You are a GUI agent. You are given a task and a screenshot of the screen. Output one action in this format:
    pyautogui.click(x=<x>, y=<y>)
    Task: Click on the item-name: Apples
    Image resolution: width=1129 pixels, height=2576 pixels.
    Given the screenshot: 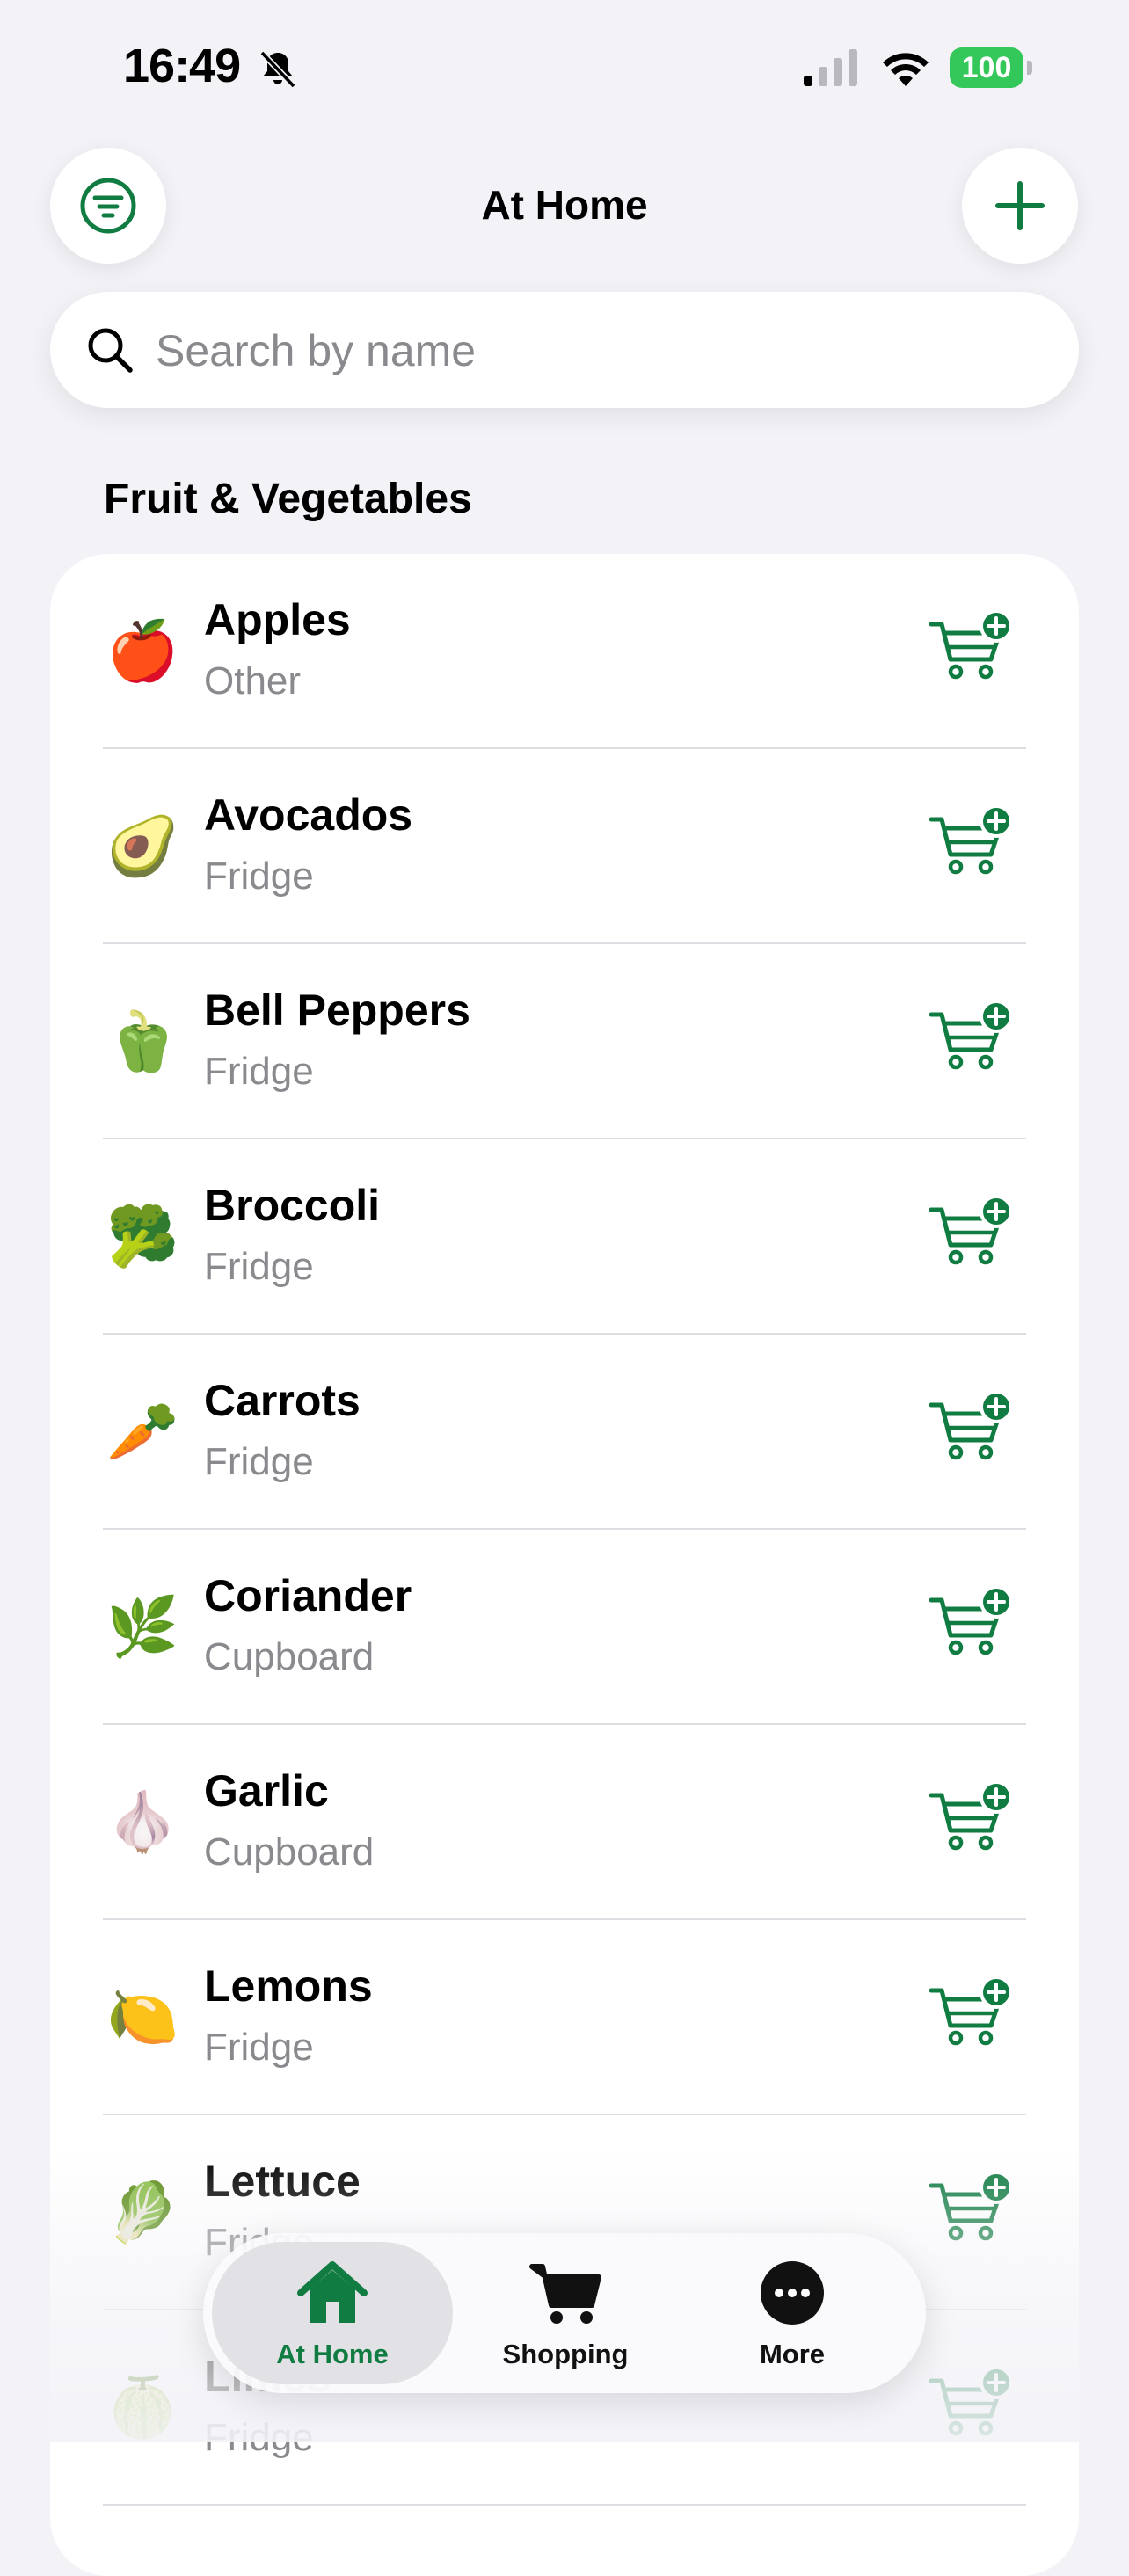 What is the action you would take?
    pyautogui.click(x=277, y=619)
    